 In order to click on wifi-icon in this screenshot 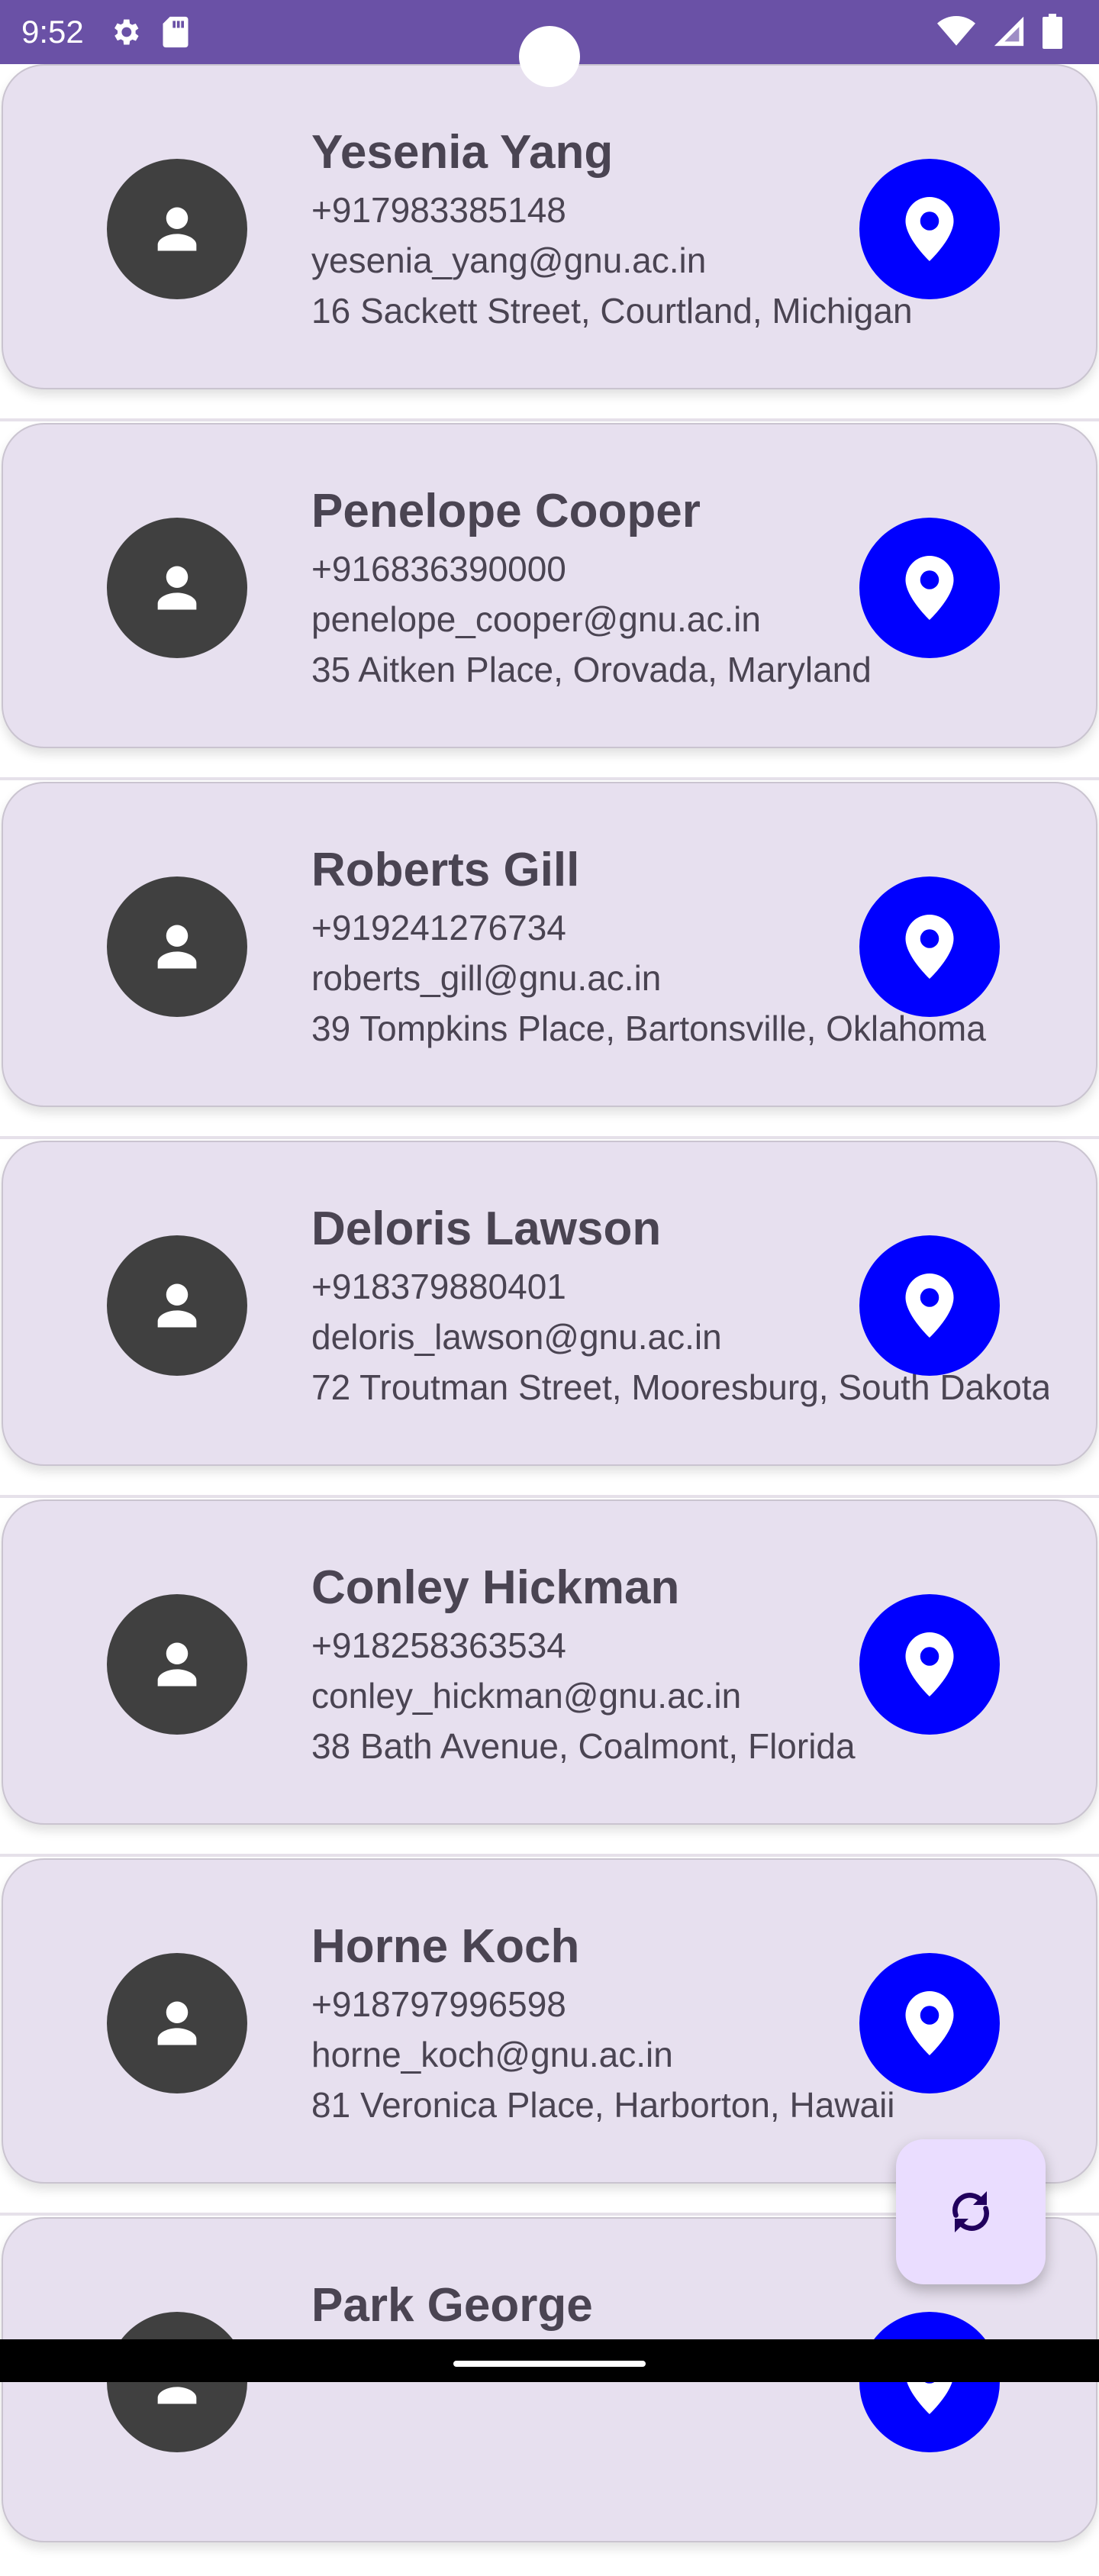, I will do `click(956, 33)`.